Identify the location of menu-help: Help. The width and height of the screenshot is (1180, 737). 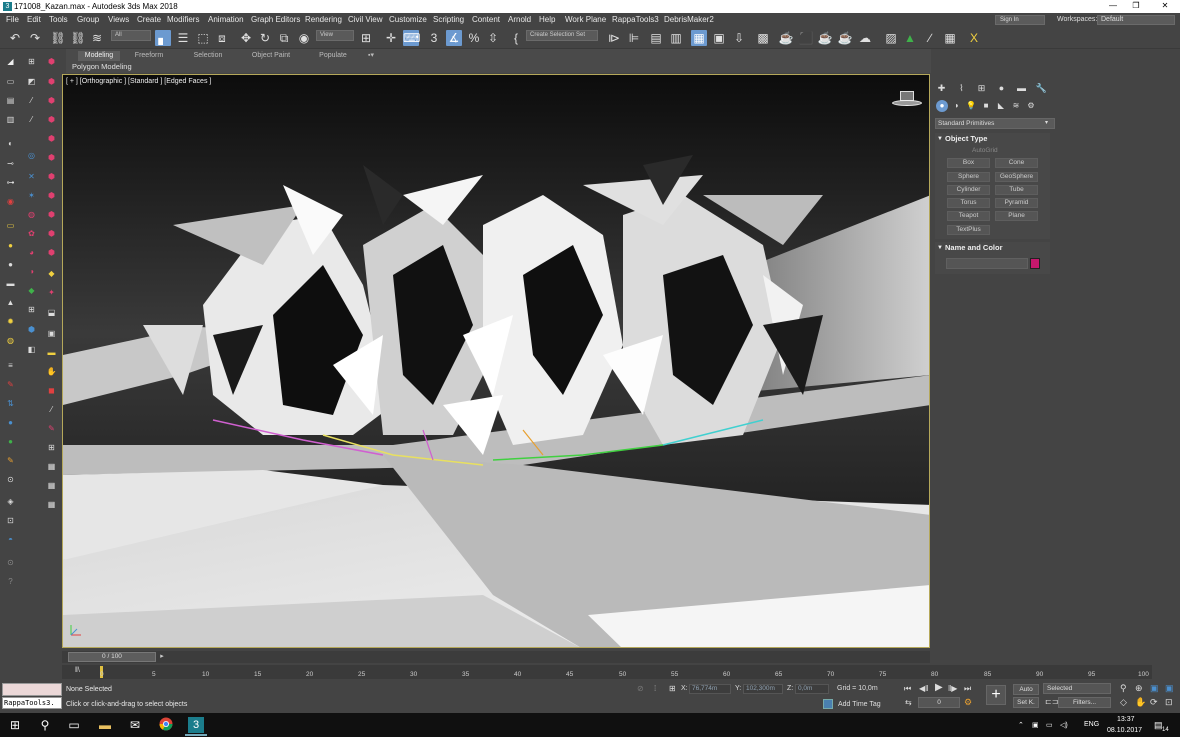
(547, 19).